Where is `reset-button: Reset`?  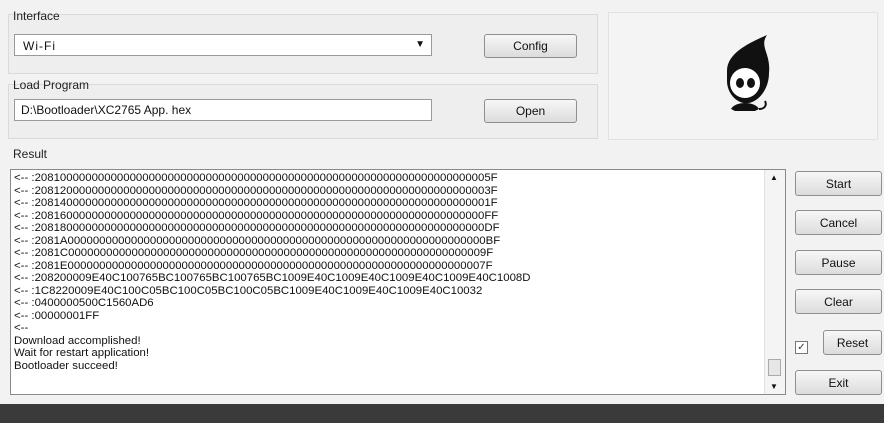 reset-button: Reset is located at coordinates (852, 342).